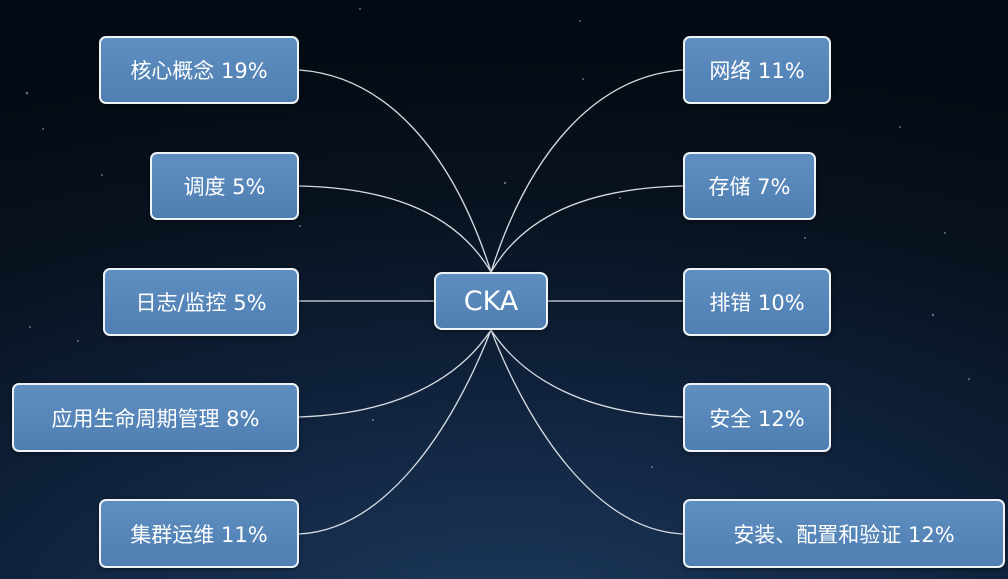 The width and height of the screenshot is (1008, 579). I want to click on topic-security: 安全 12%, so click(757, 417).